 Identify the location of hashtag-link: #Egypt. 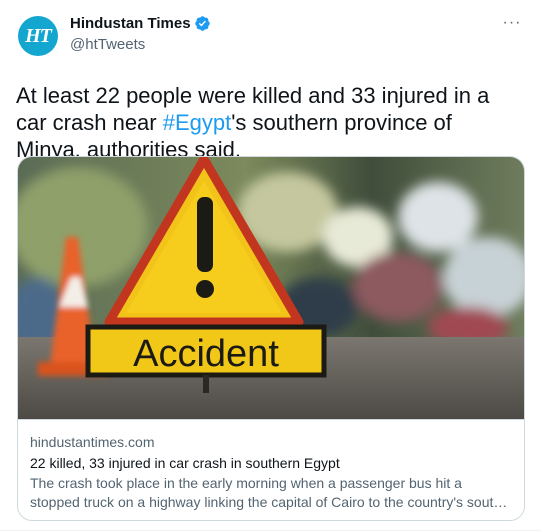
(197, 122).